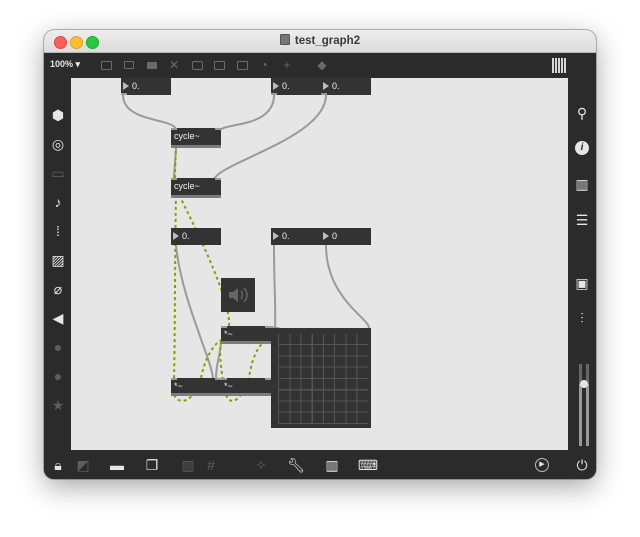  What do you see at coordinates (58, 115) in the screenshot?
I see `object-icon: ⬢` at bounding box center [58, 115].